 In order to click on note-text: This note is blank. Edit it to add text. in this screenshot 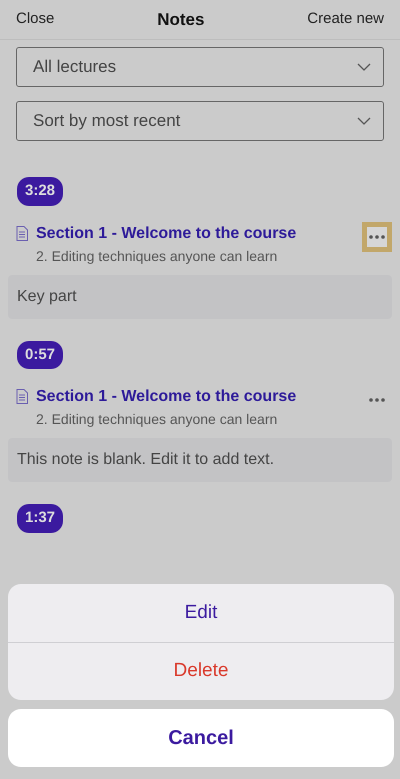, I will do `click(200, 460)`.